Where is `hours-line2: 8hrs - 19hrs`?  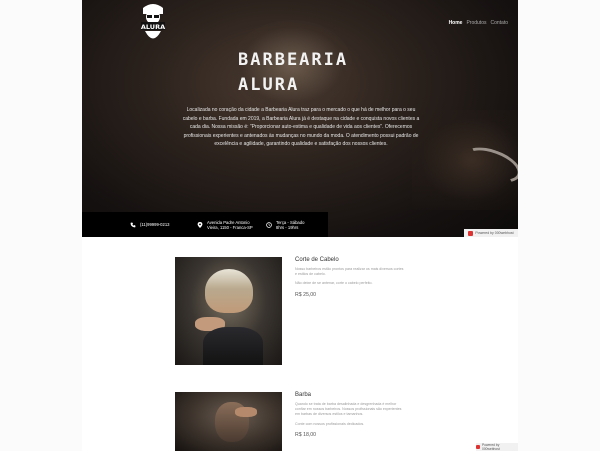
hours-line2: 8hrs - 19hrs is located at coordinates (287, 227).